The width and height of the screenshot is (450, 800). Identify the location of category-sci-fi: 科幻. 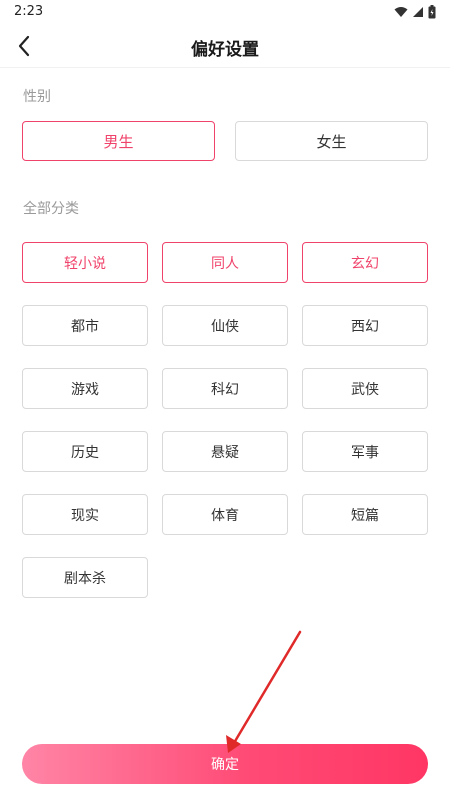
(225, 388).